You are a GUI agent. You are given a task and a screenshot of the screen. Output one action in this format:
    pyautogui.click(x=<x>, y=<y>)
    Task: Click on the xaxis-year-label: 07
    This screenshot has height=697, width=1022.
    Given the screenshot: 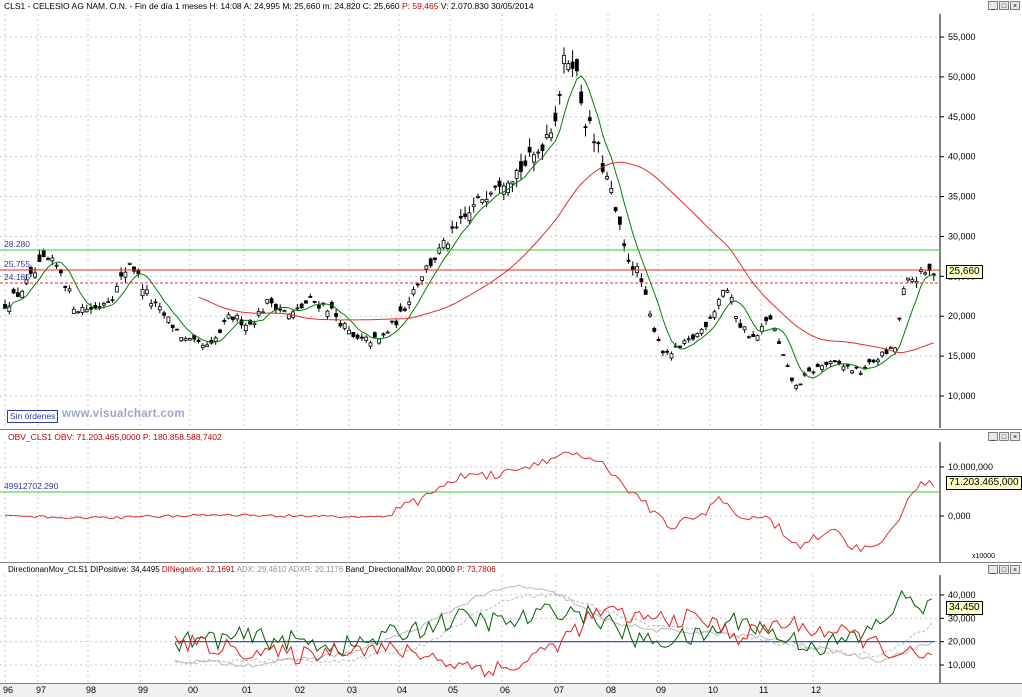 What is the action you would take?
    pyautogui.click(x=559, y=690)
    